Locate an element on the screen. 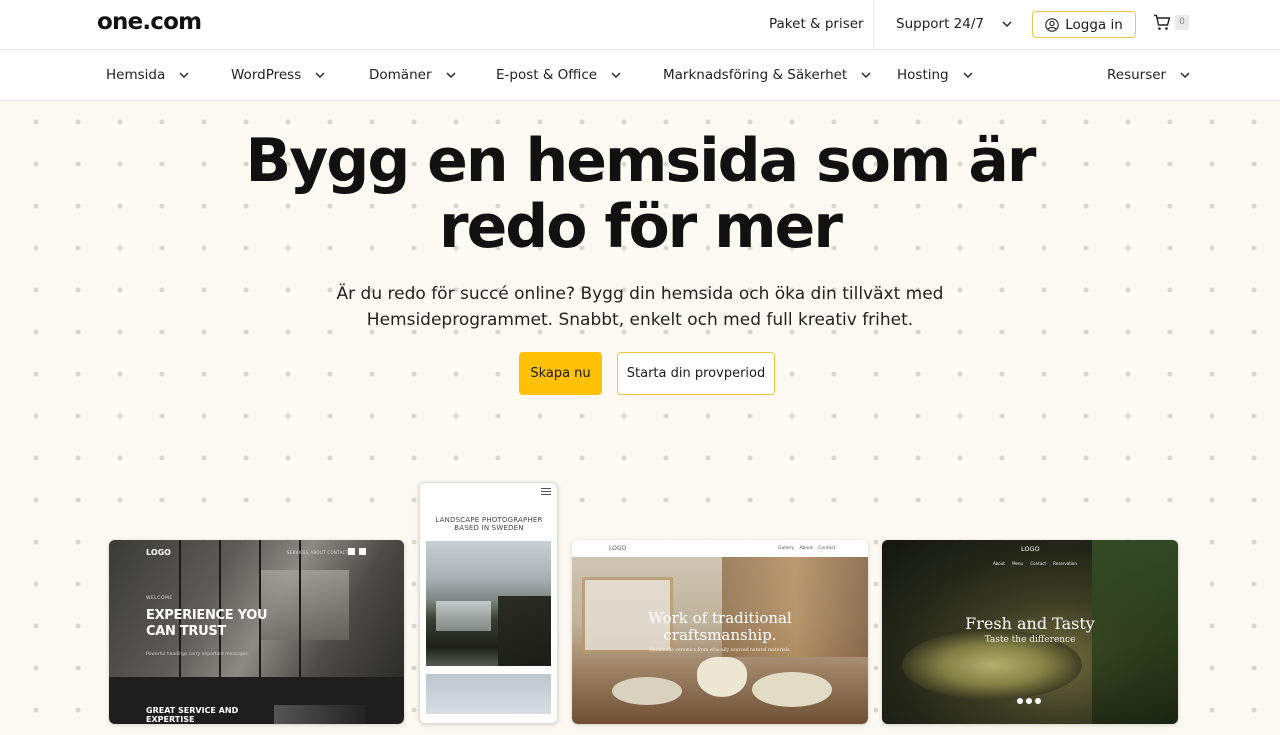 This screenshot has width=1280, height=735. hero-title: Bygg en hemsida som är redo för mer is located at coordinates (640, 194).